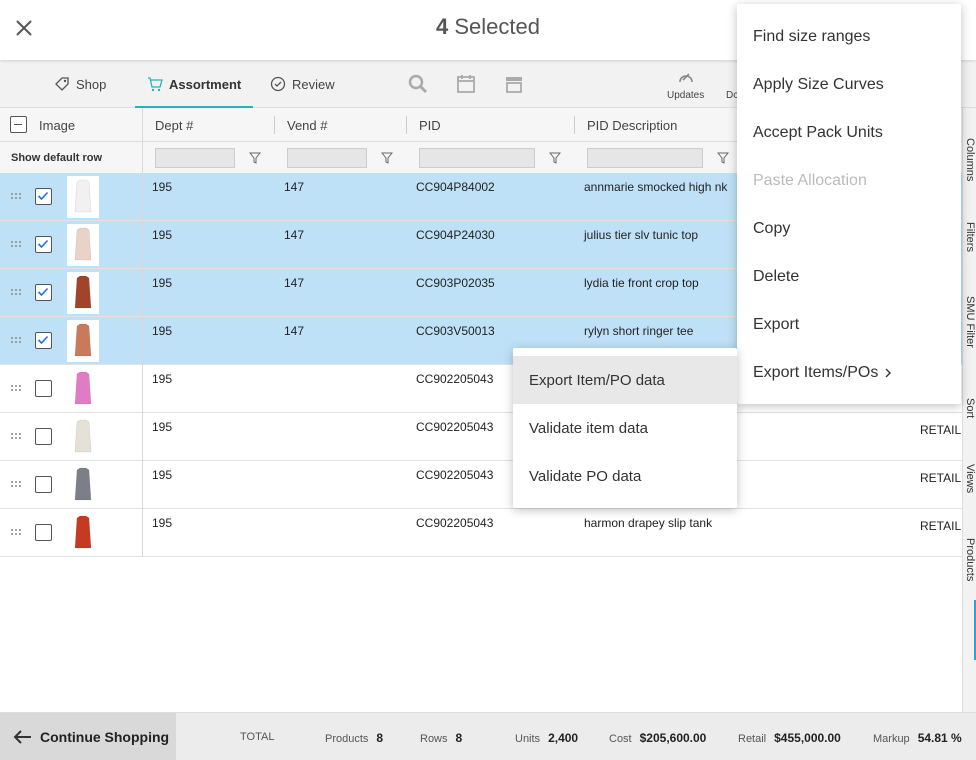 The width and height of the screenshot is (976, 760). I want to click on menu-item-copy: Copy, so click(771, 229).